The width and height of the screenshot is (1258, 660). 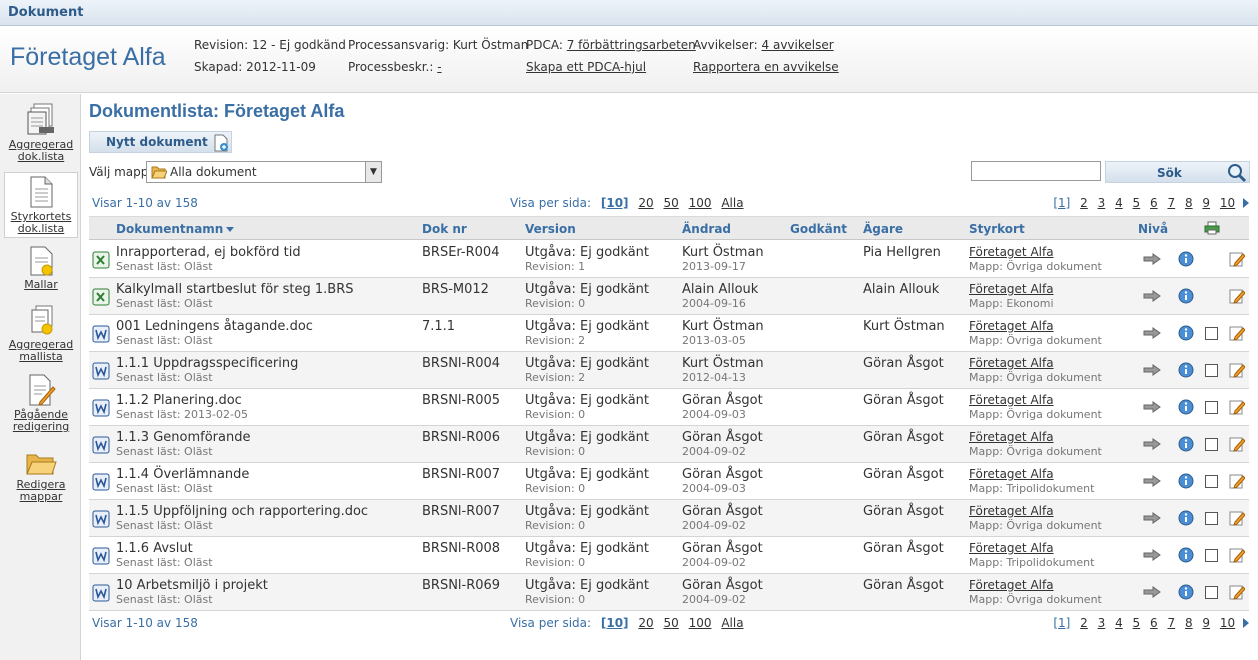 What do you see at coordinates (818, 229) in the screenshot?
I see `column-approved: Godkänt` at bounding box center [818, 229].